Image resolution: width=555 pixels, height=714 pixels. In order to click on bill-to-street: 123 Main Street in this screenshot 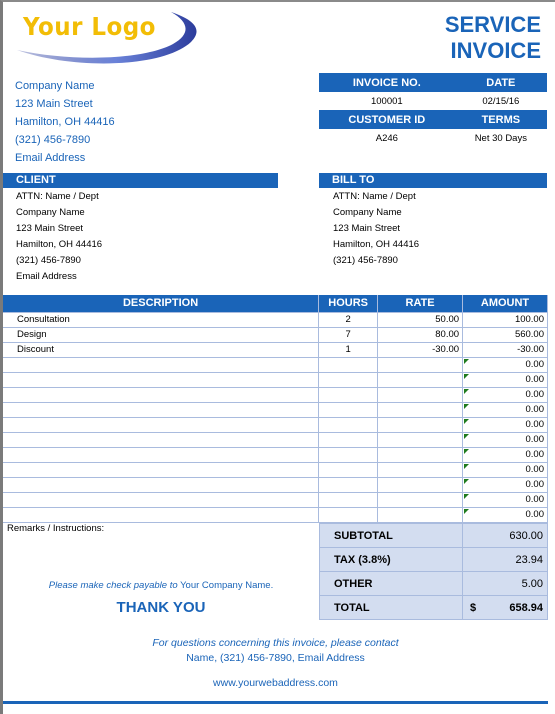, I will do `click(440, 229)`.